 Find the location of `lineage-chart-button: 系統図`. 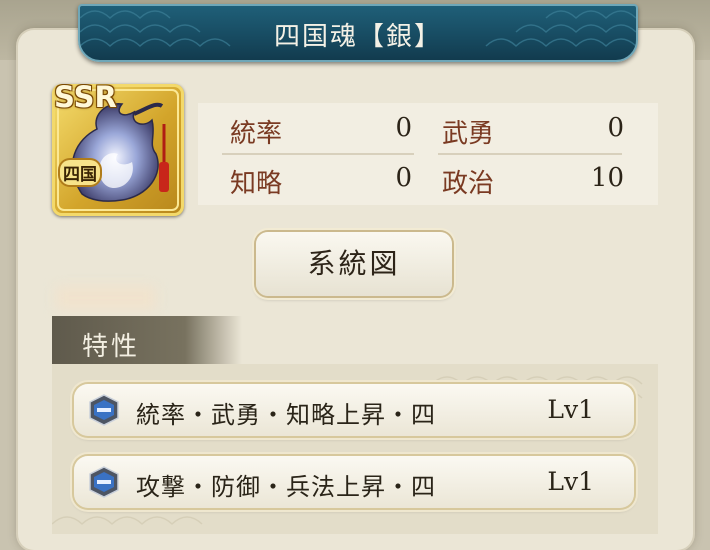

lineage-chart-button: 系統図 is located at coordinates (354, 264).